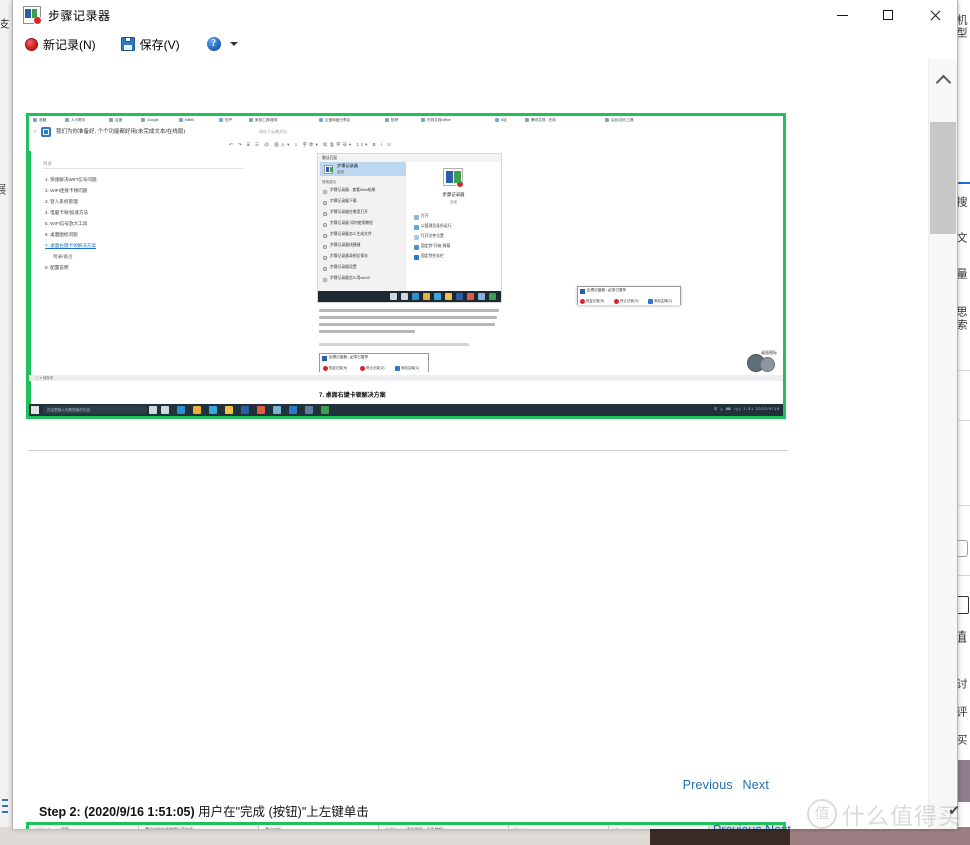 This screenshot has height=845, width=970. I want to click on doc-format-controls: ↶ ↷ ⌸ ☰ @ 插入▾ ≡ 字体▾ 标准字号▾ 11▾ B I U, so click(311, 145).